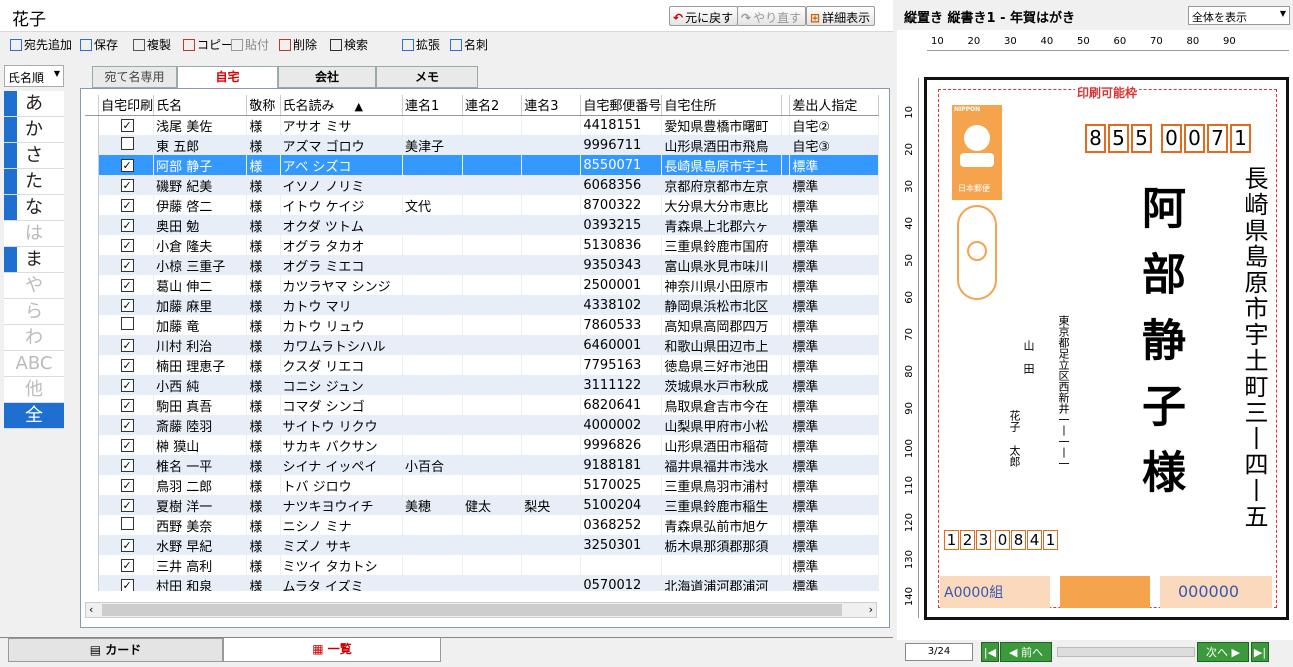 The image size is (1293, 667). I want to click on tab-2: 会社, so click(327, 77).